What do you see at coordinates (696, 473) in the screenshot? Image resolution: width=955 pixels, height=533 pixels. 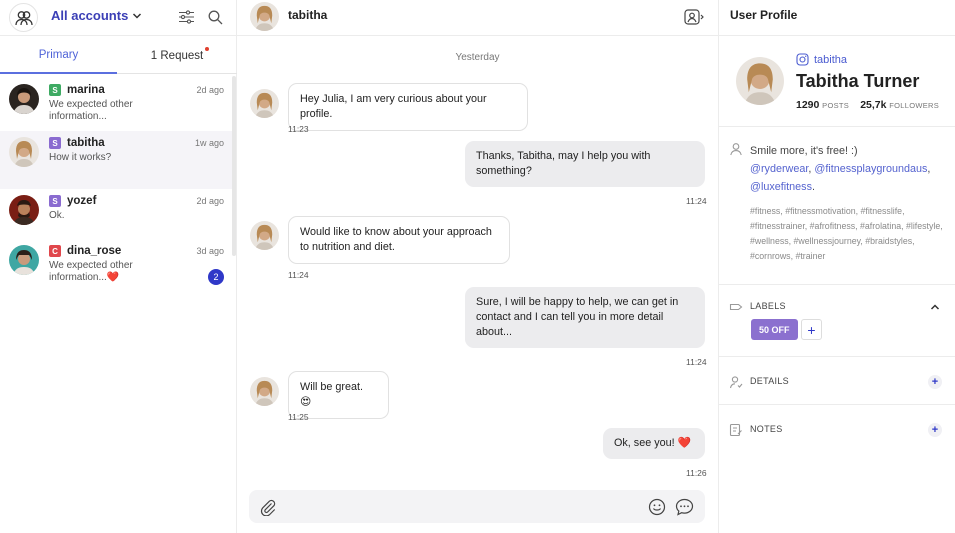 I see `message-time: 11:26` at bounding box center [696, 473].